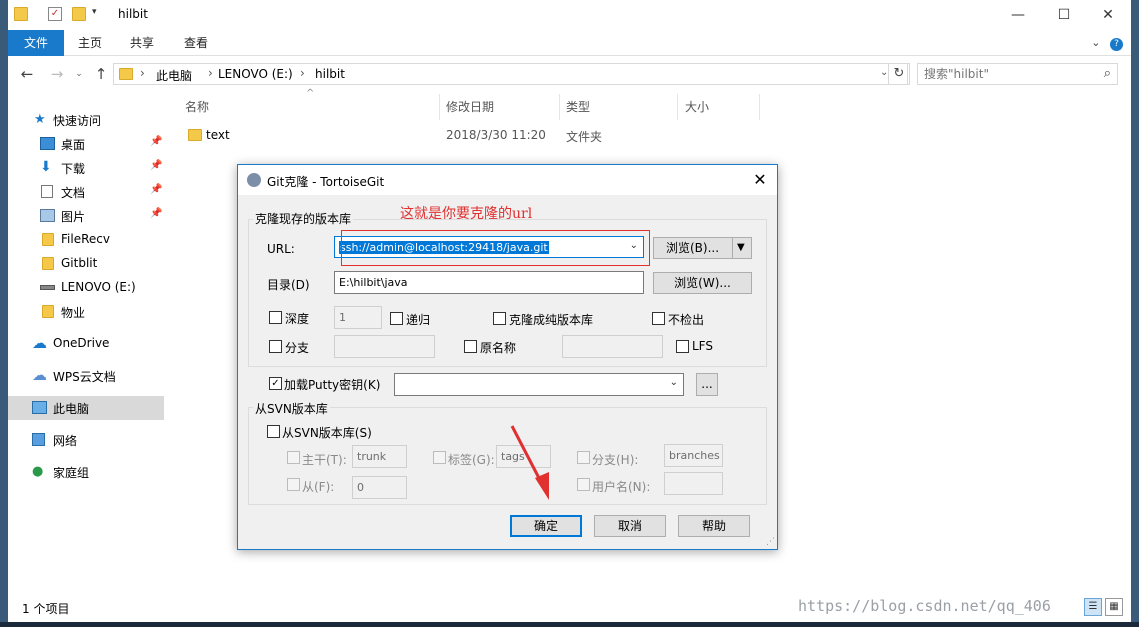  Describe the element at coordinates (693, 483) in the screenshot. I see `username-input` at that location.